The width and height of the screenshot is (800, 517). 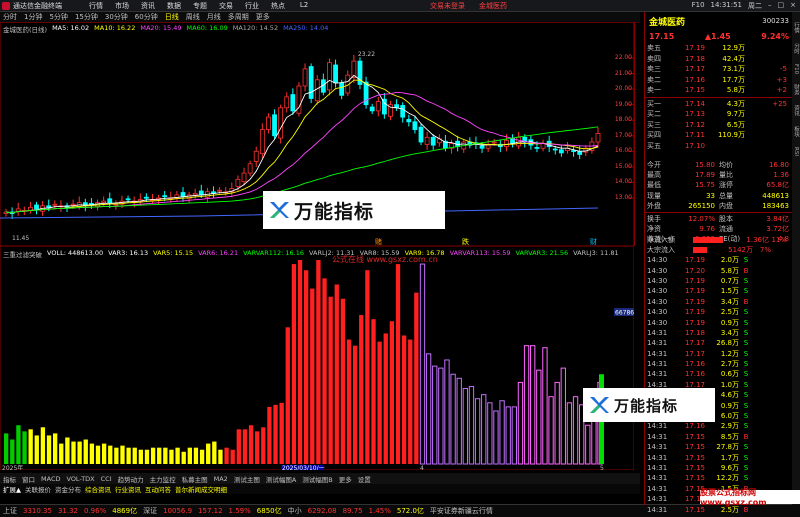 I want to click on sidebar-tab: 资讯, so click(x=796, y=110).